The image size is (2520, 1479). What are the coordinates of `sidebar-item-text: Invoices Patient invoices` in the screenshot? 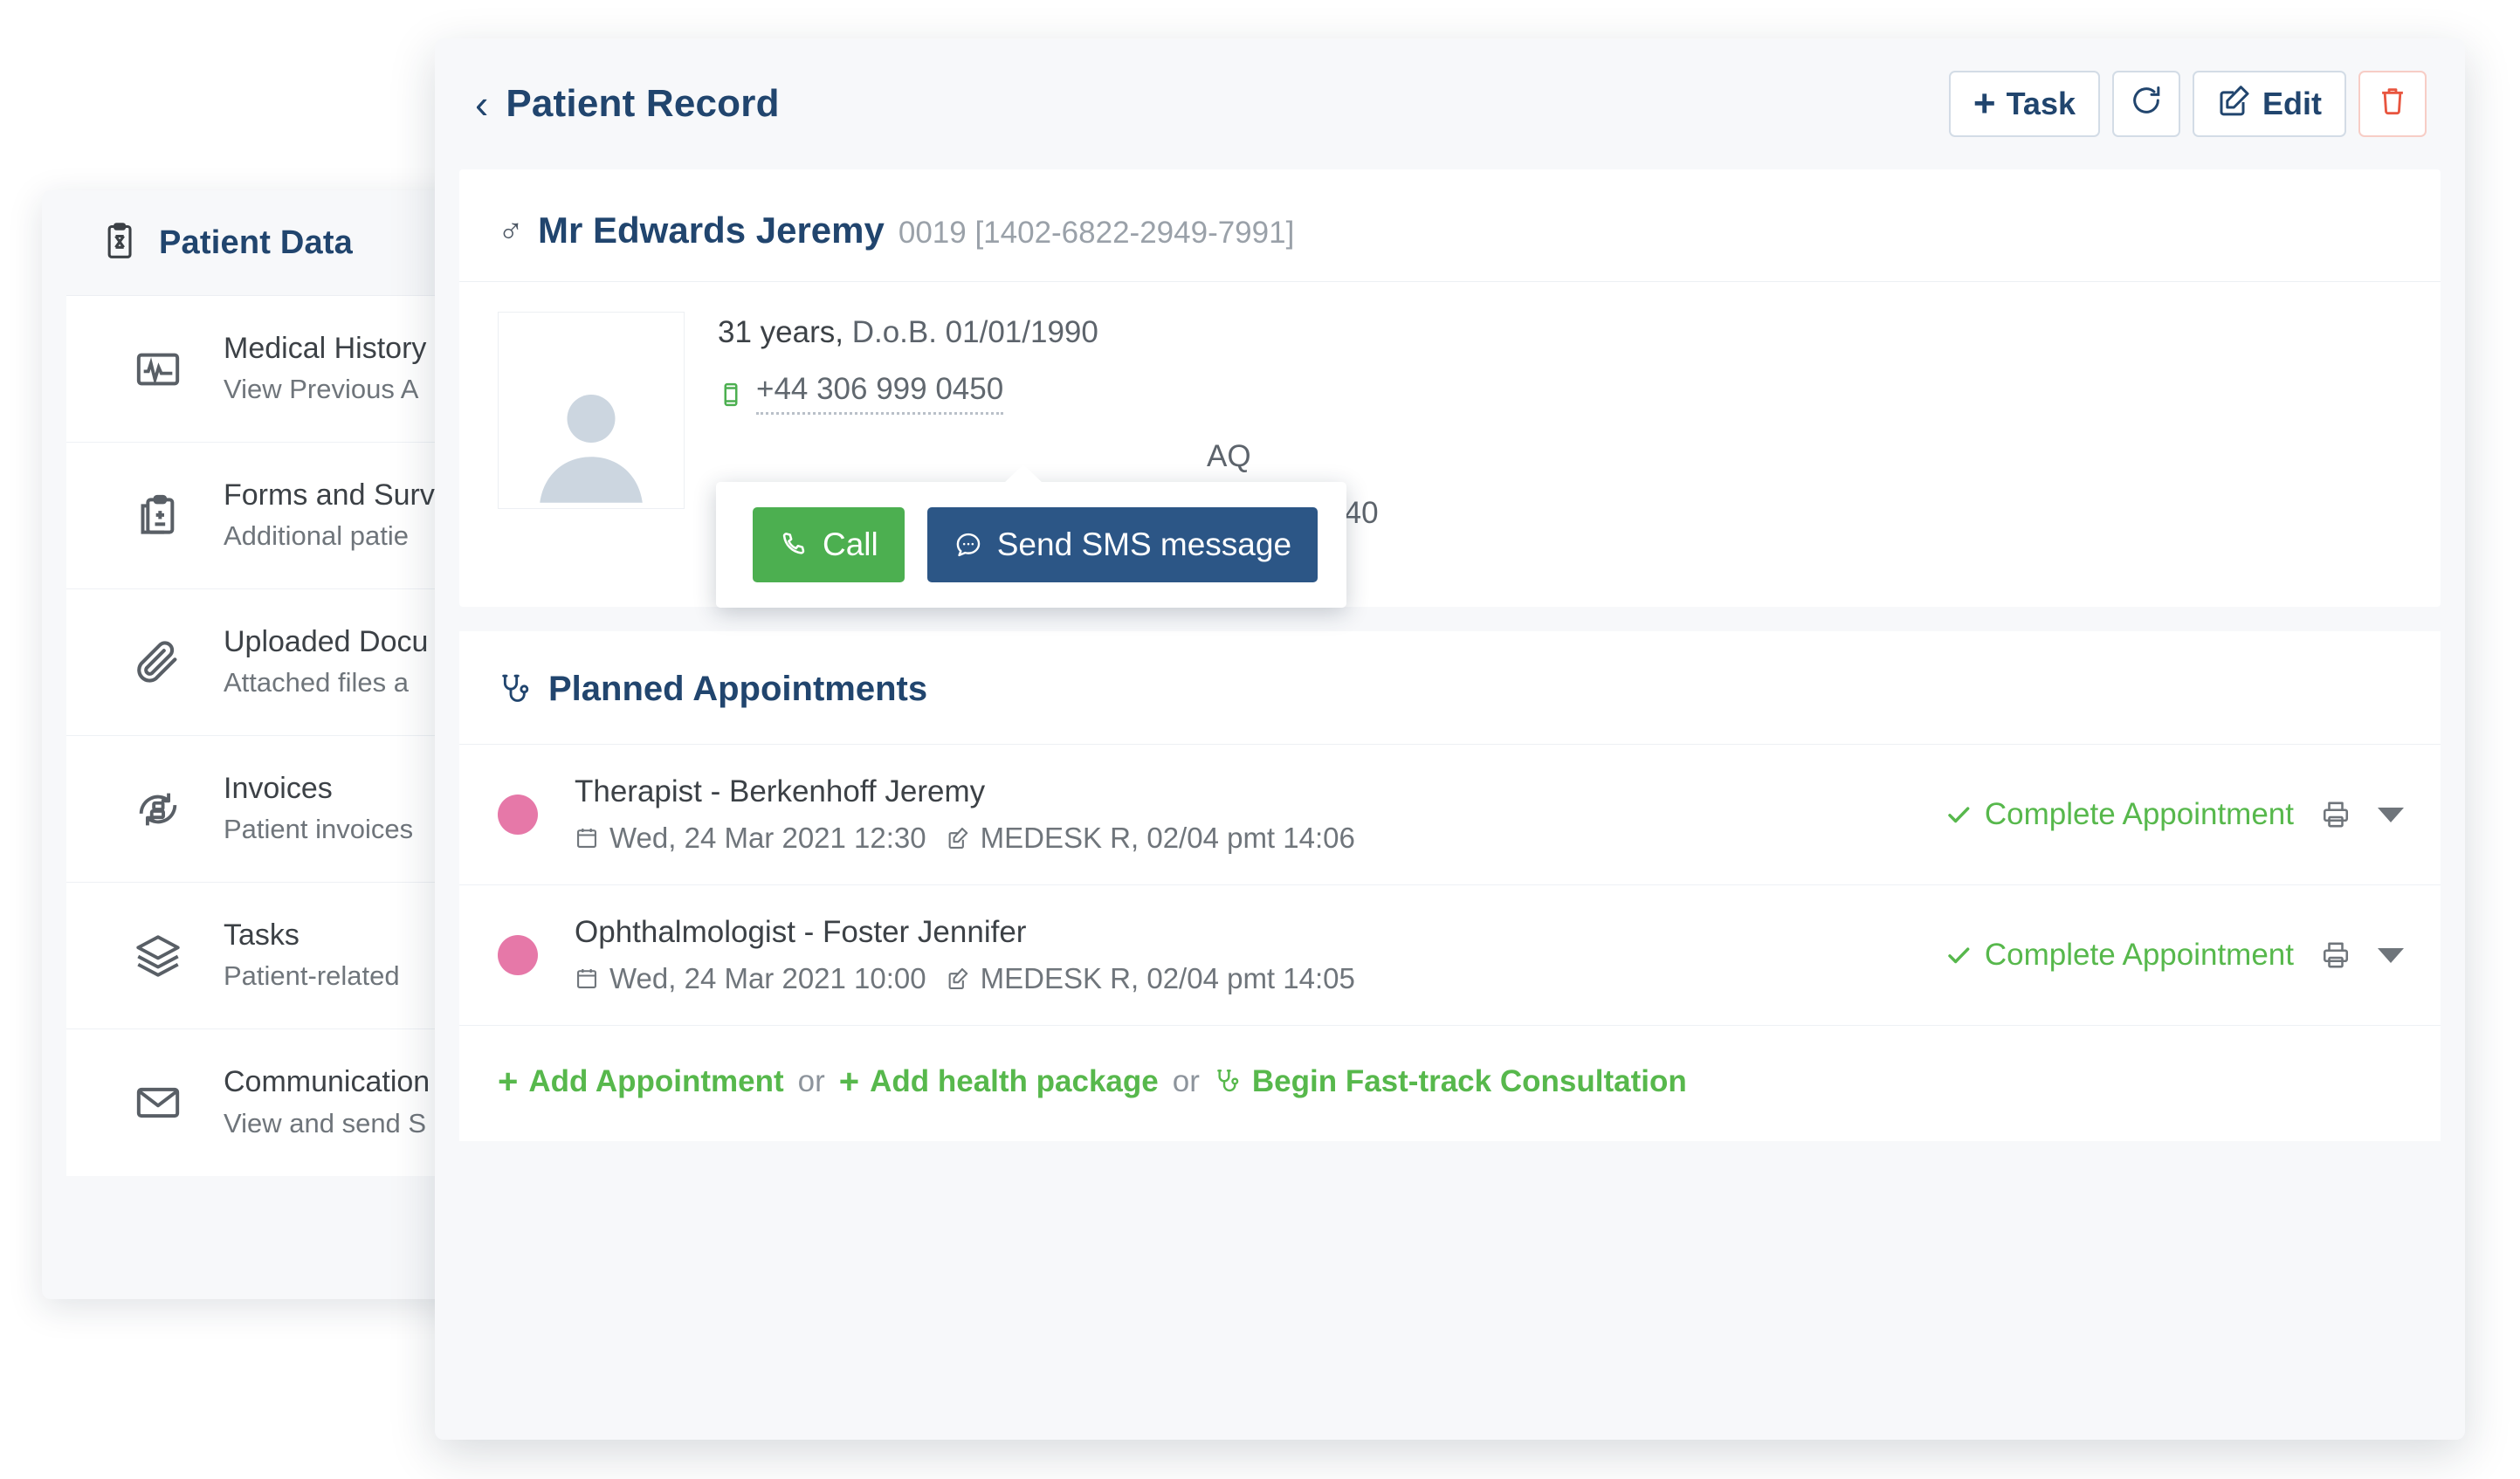 It's located at (318, 809).